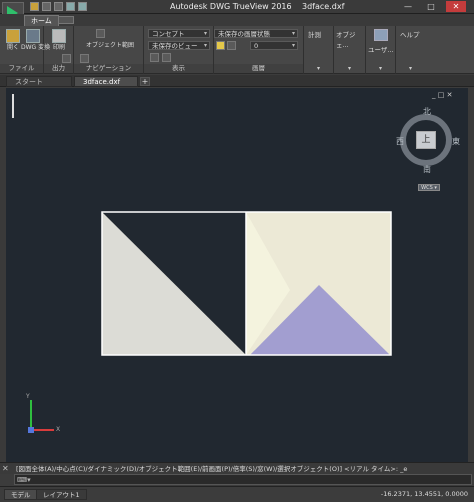  I want to click on help-label: ヘルプ, so click(410, 35).